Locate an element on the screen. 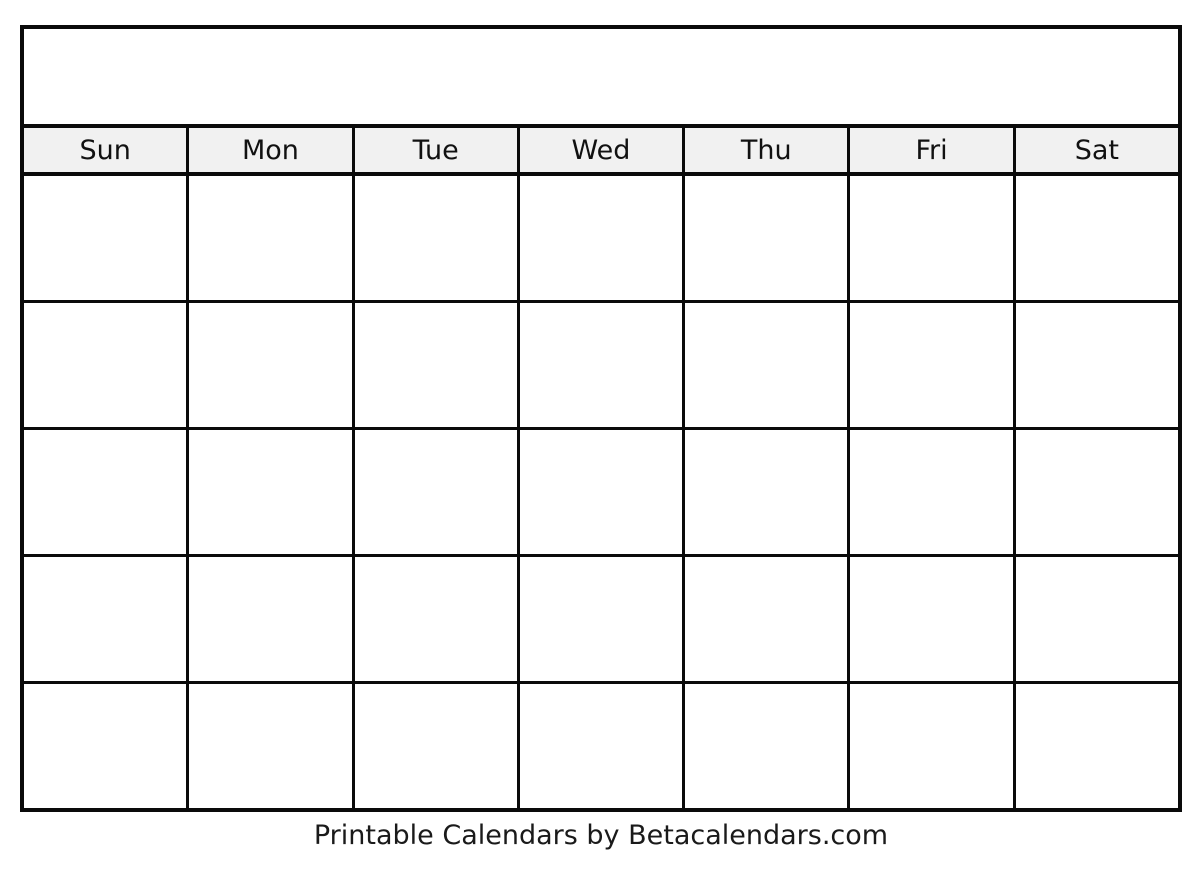  weekday-label: Mon is located at coordinates (270, 150).